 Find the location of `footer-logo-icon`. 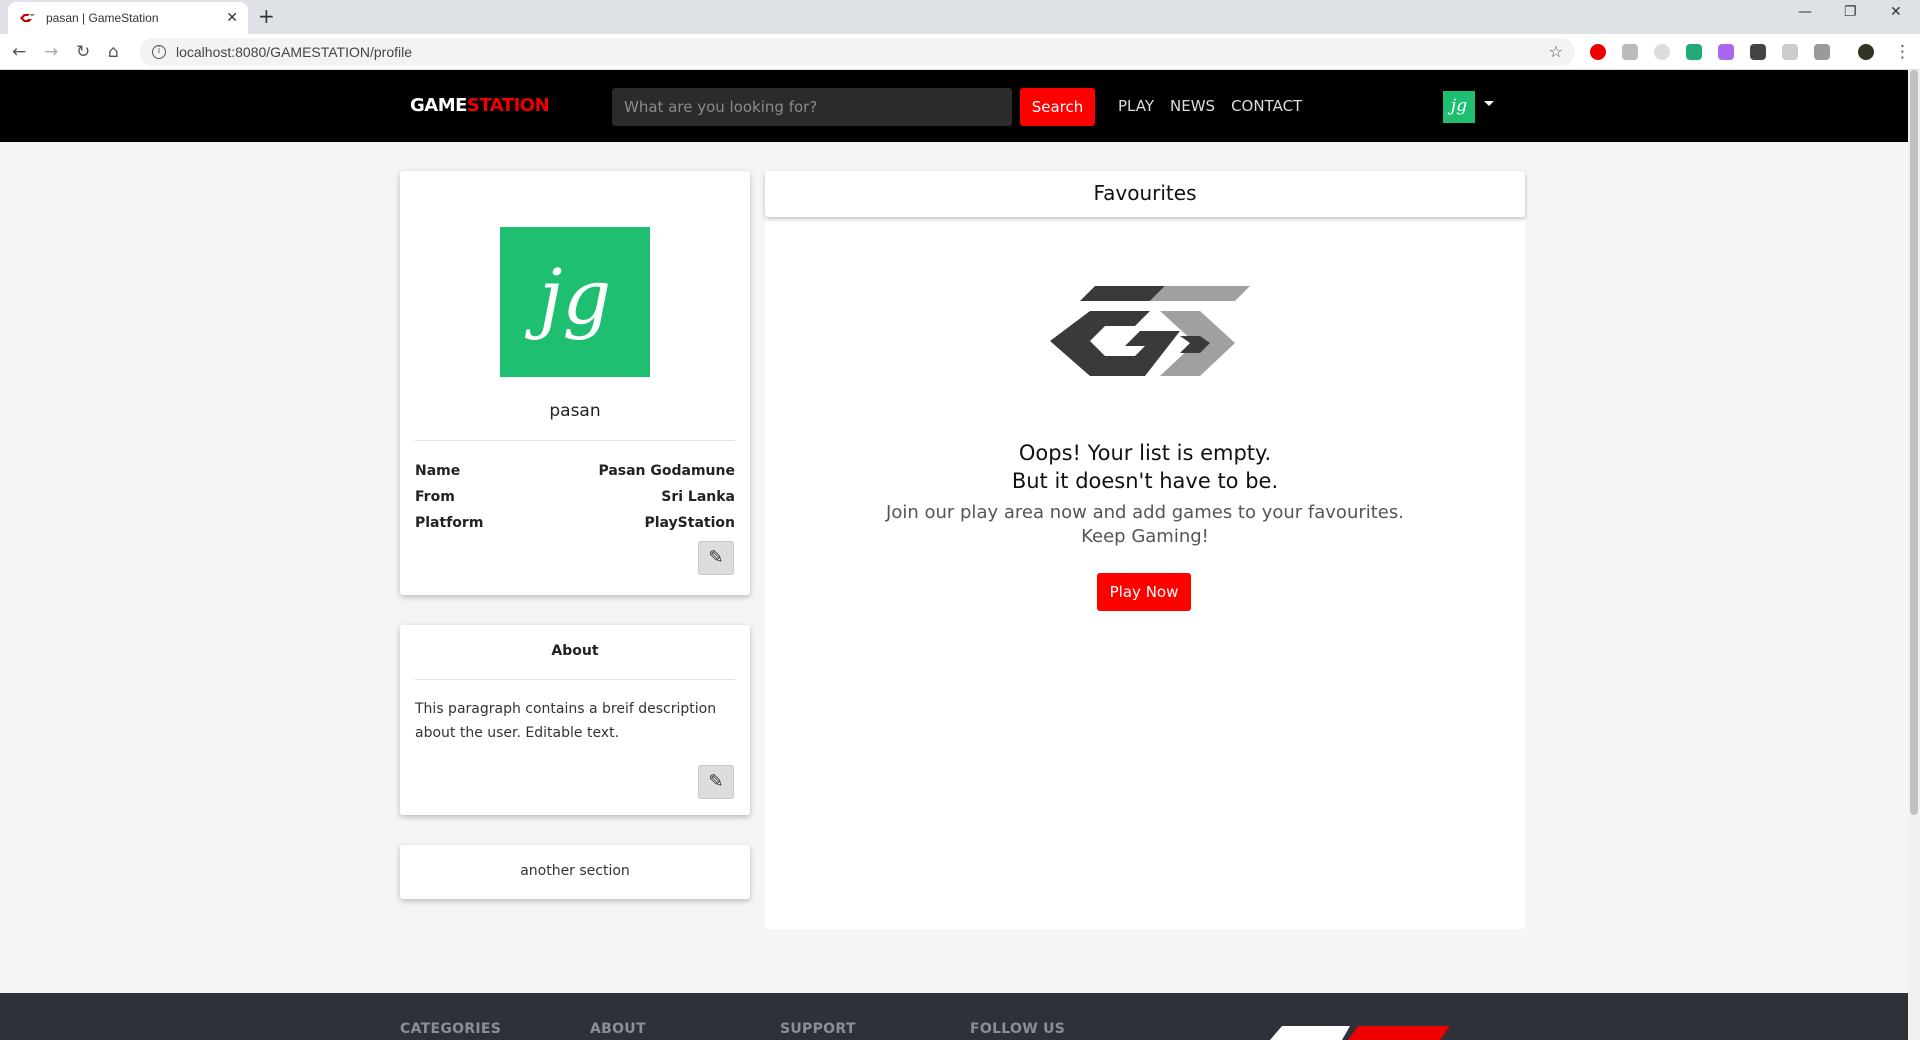

footer-logo-icon is located at coordinates (1360, 1033).